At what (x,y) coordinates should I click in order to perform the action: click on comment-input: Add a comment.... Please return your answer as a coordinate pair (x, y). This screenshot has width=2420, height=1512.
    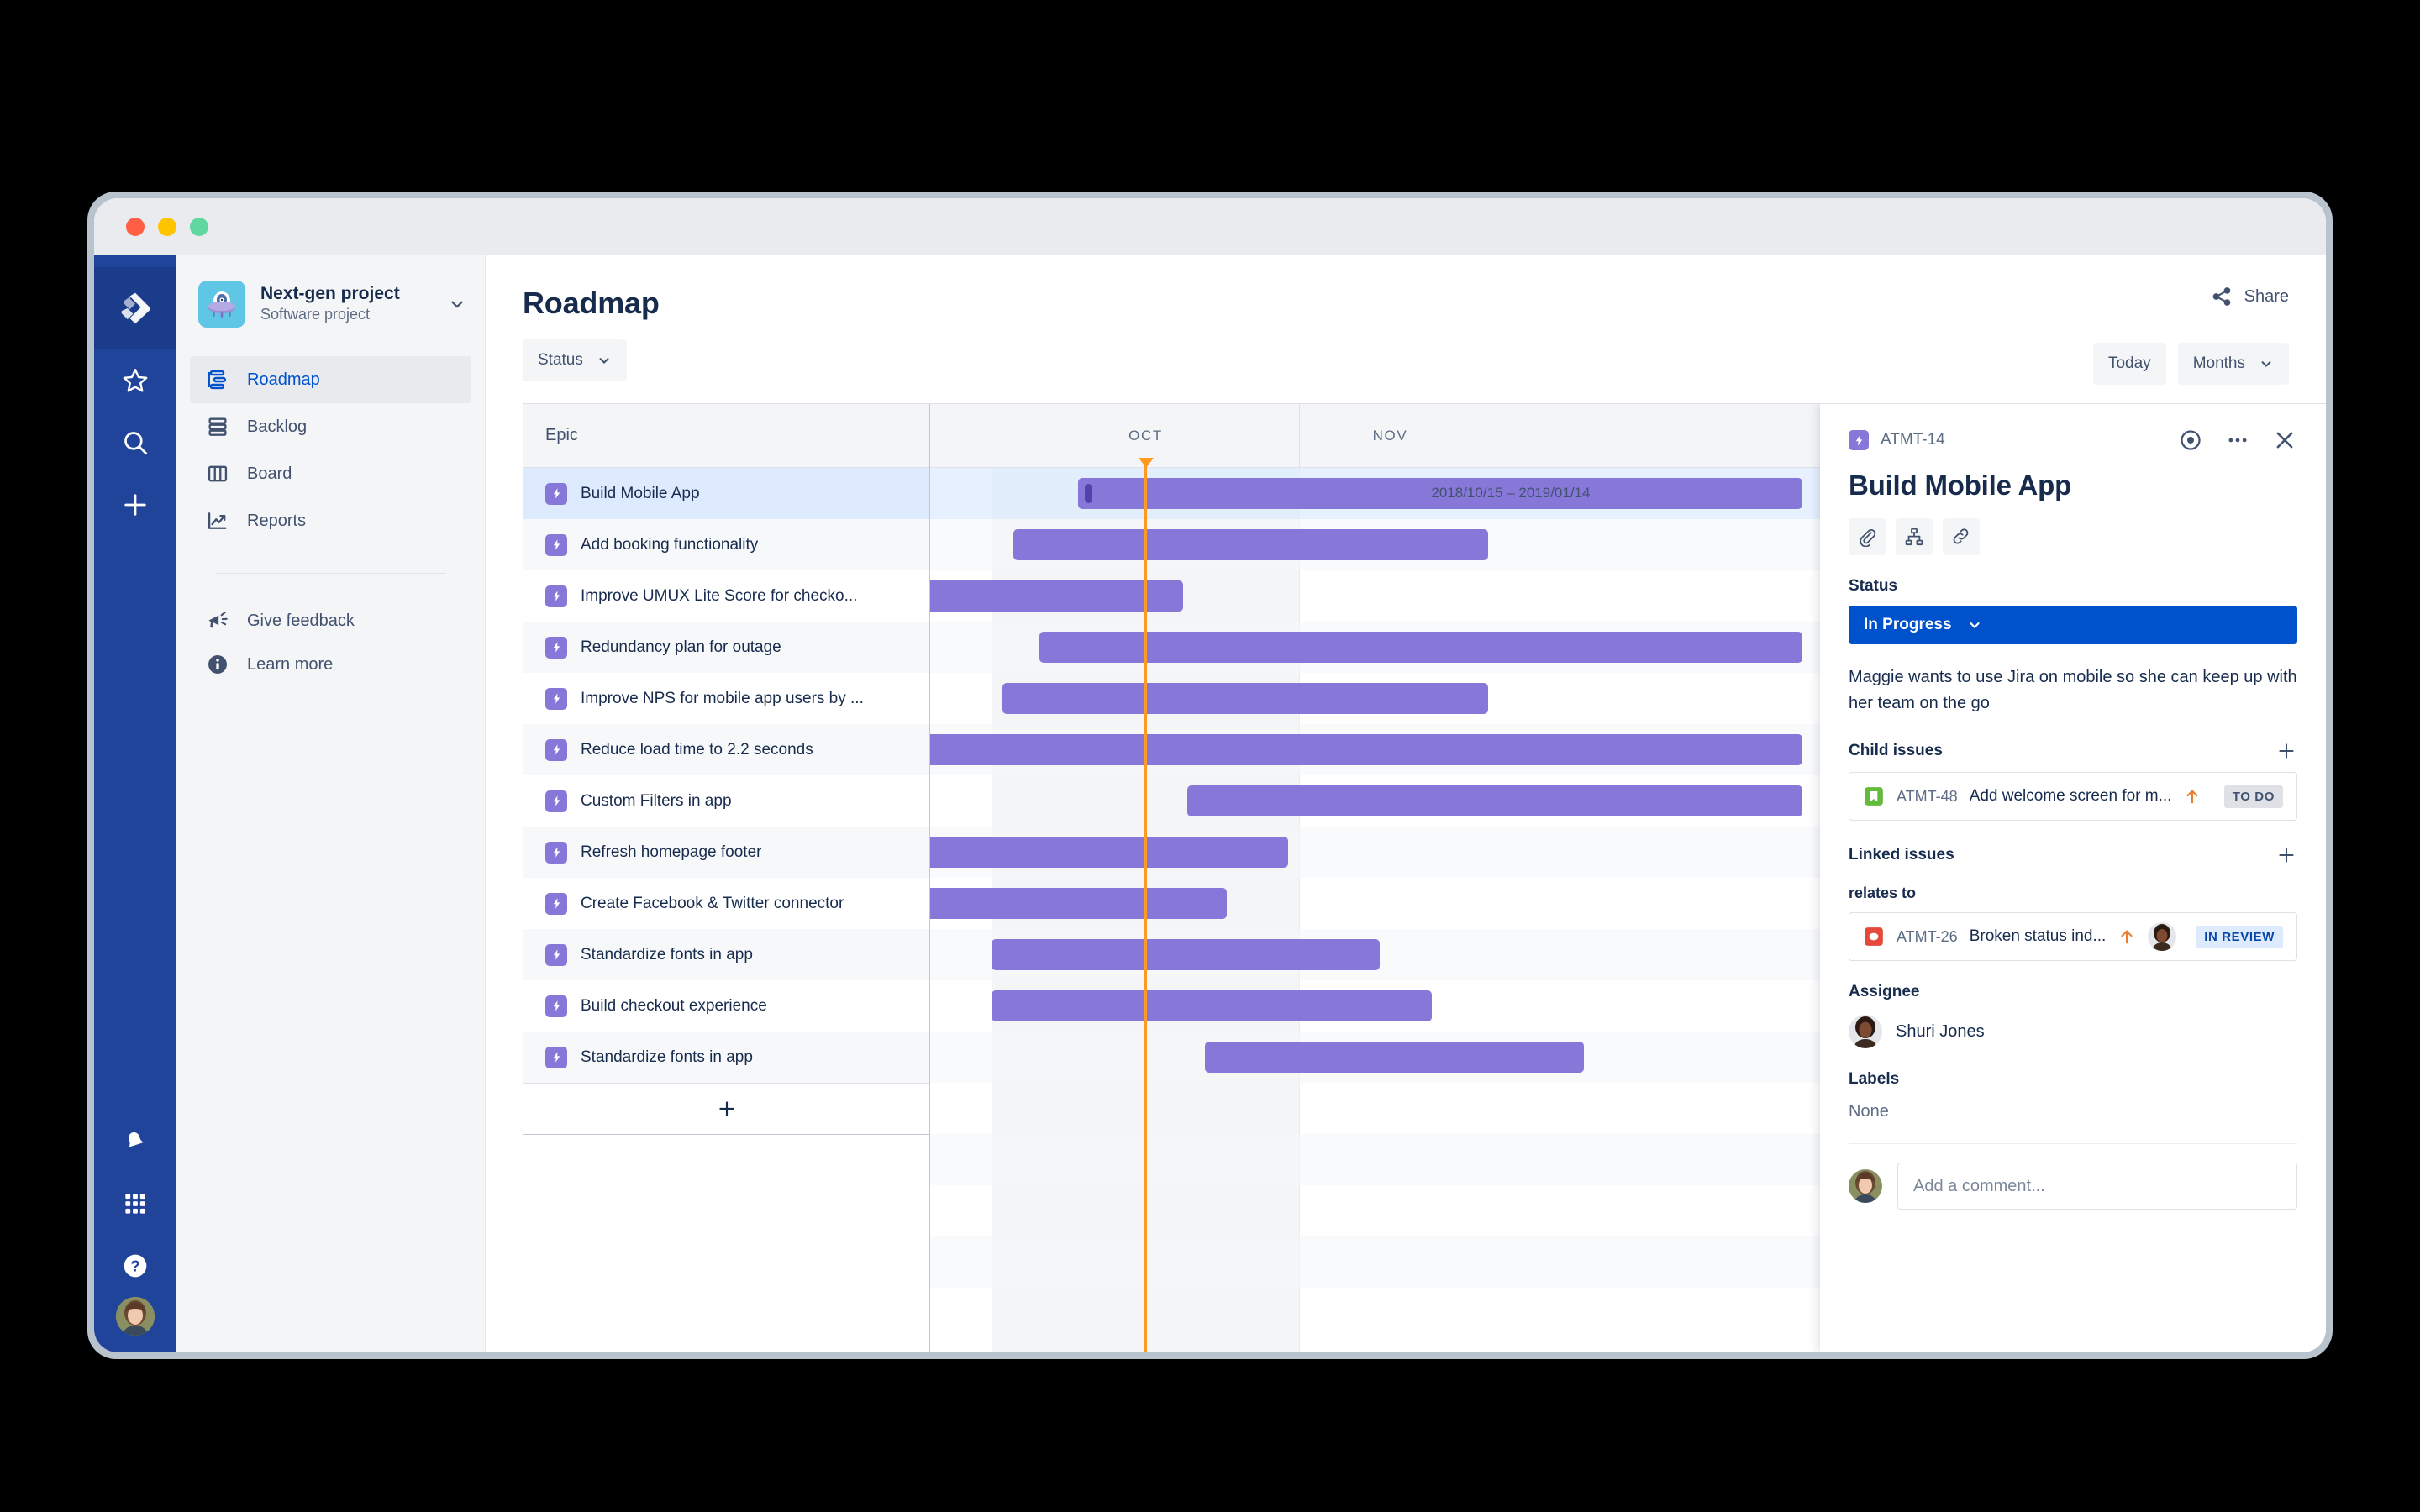
    Looking at the image, I should click on (2097, 1186).